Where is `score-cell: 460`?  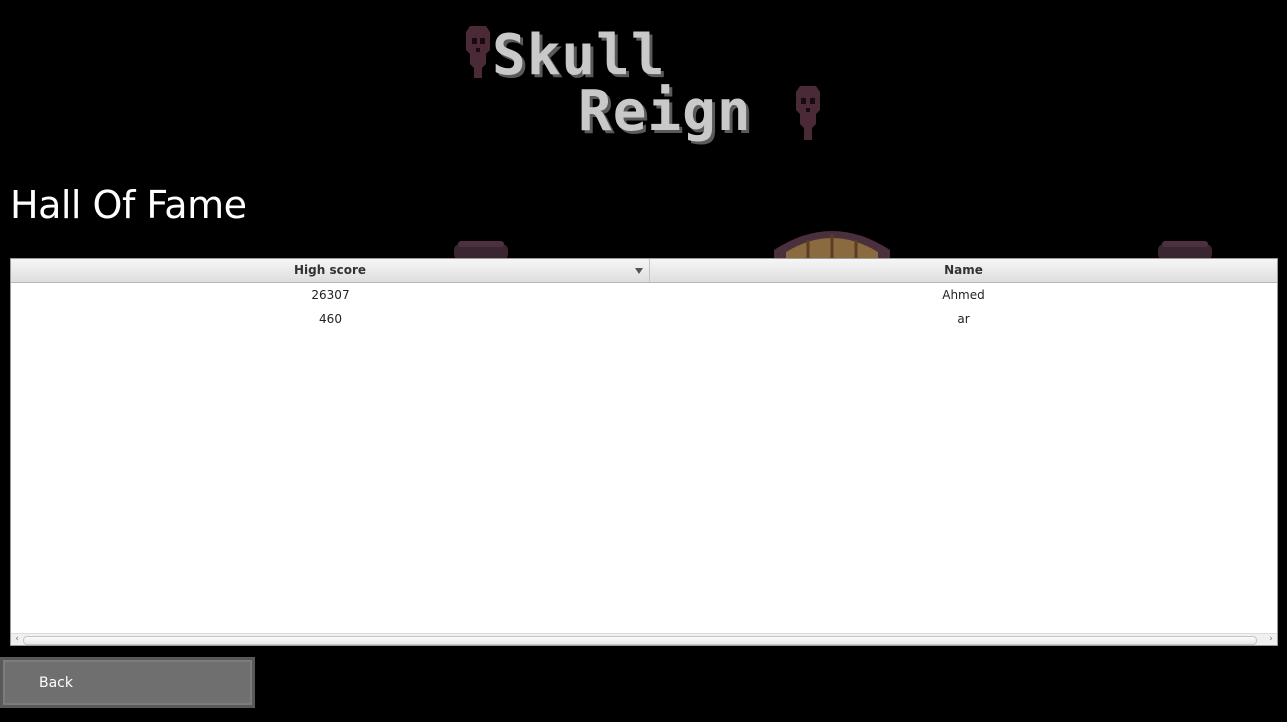
score-cell: 460 is located at coordinates (330, 319).